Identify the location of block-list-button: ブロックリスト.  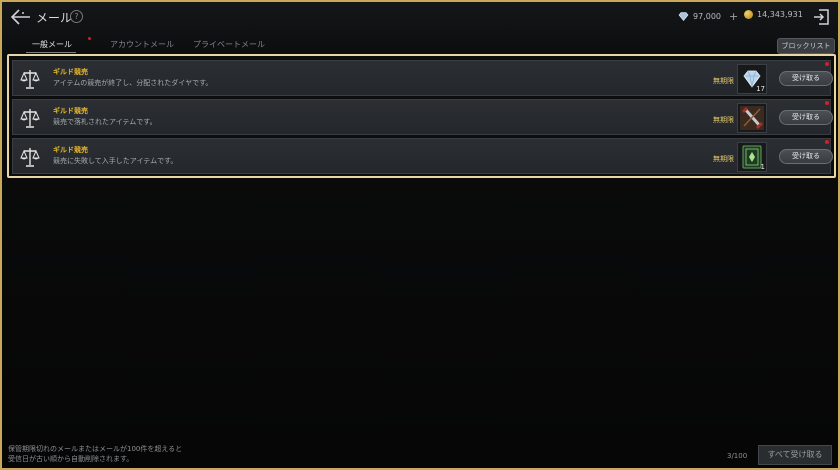
(806, 46).